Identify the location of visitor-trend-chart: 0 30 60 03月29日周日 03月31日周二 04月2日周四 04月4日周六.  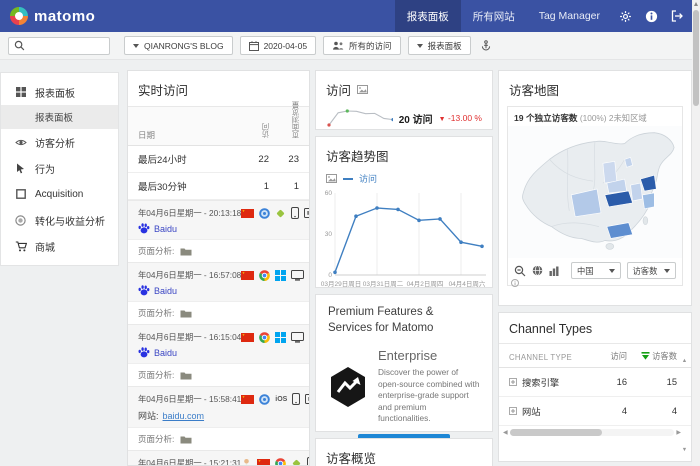
(405, 238).